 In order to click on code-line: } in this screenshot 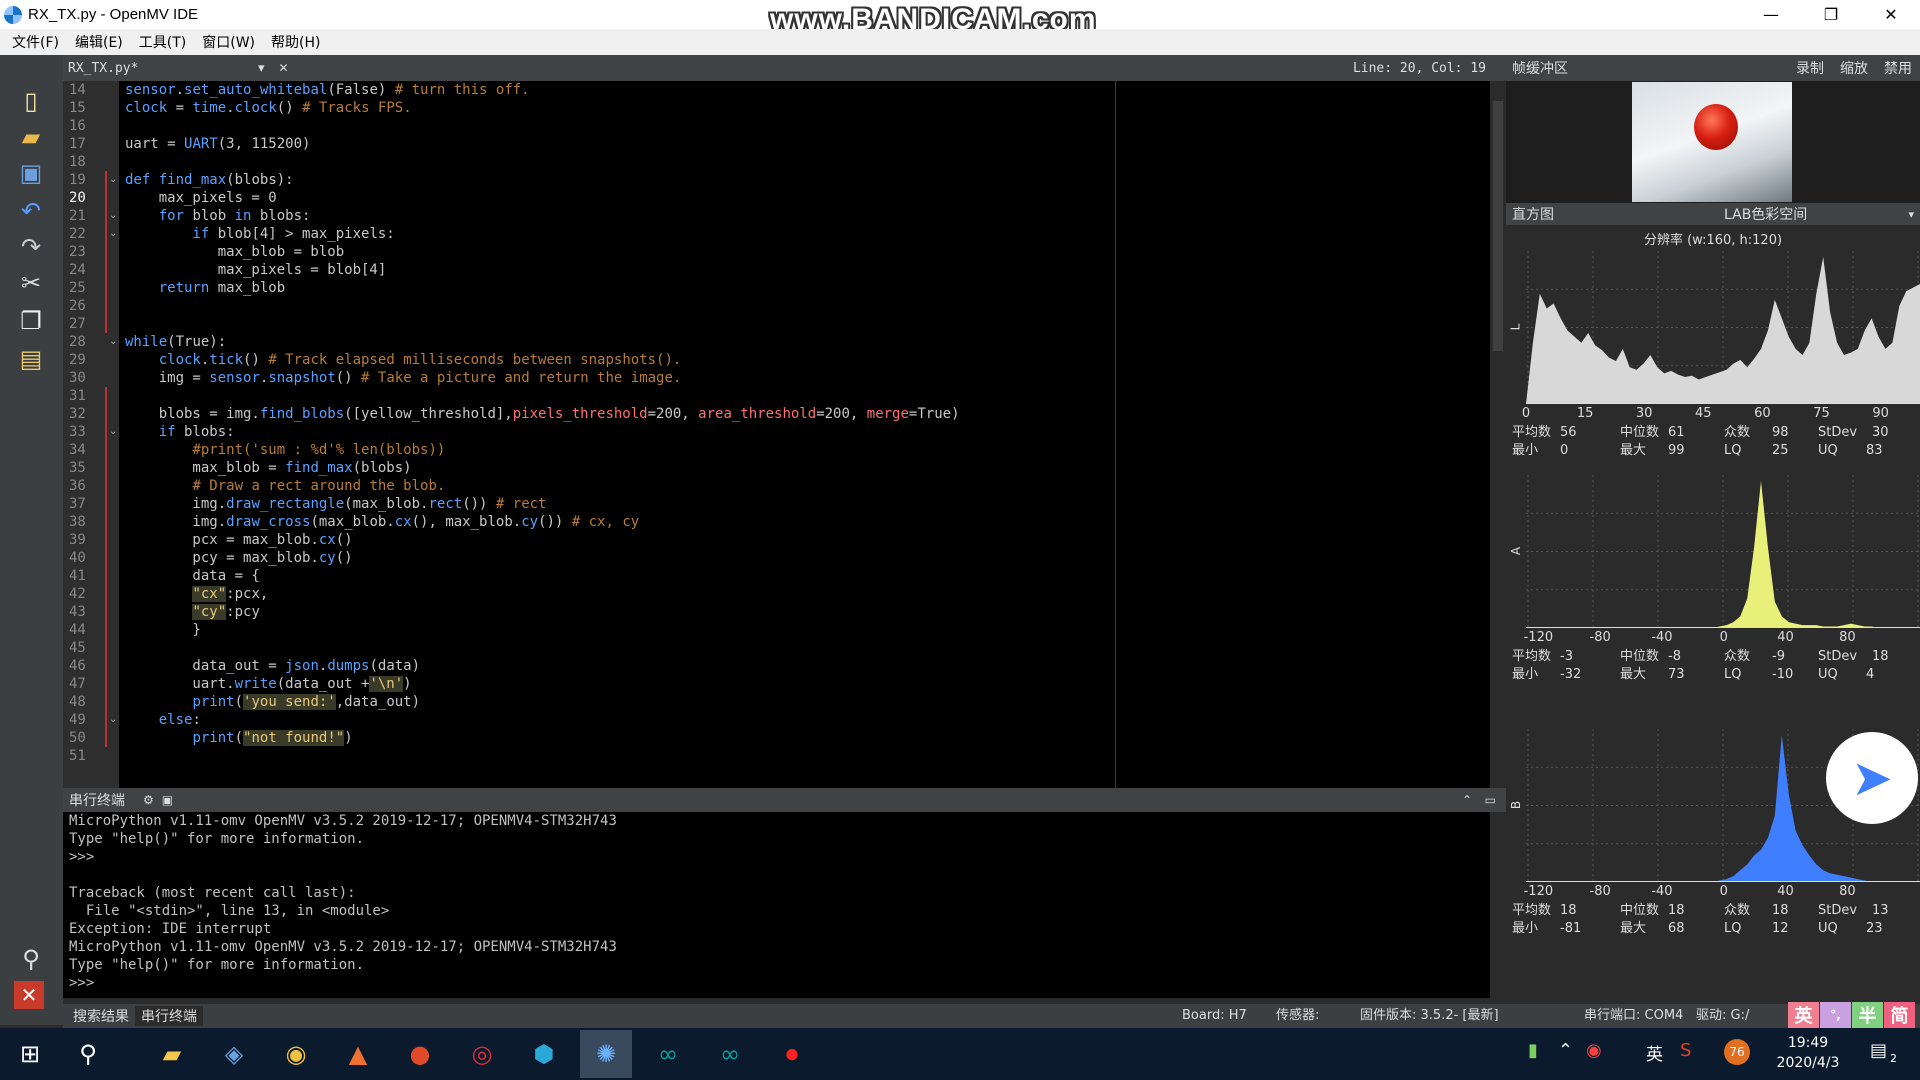, I will do `click(805, 630)`.